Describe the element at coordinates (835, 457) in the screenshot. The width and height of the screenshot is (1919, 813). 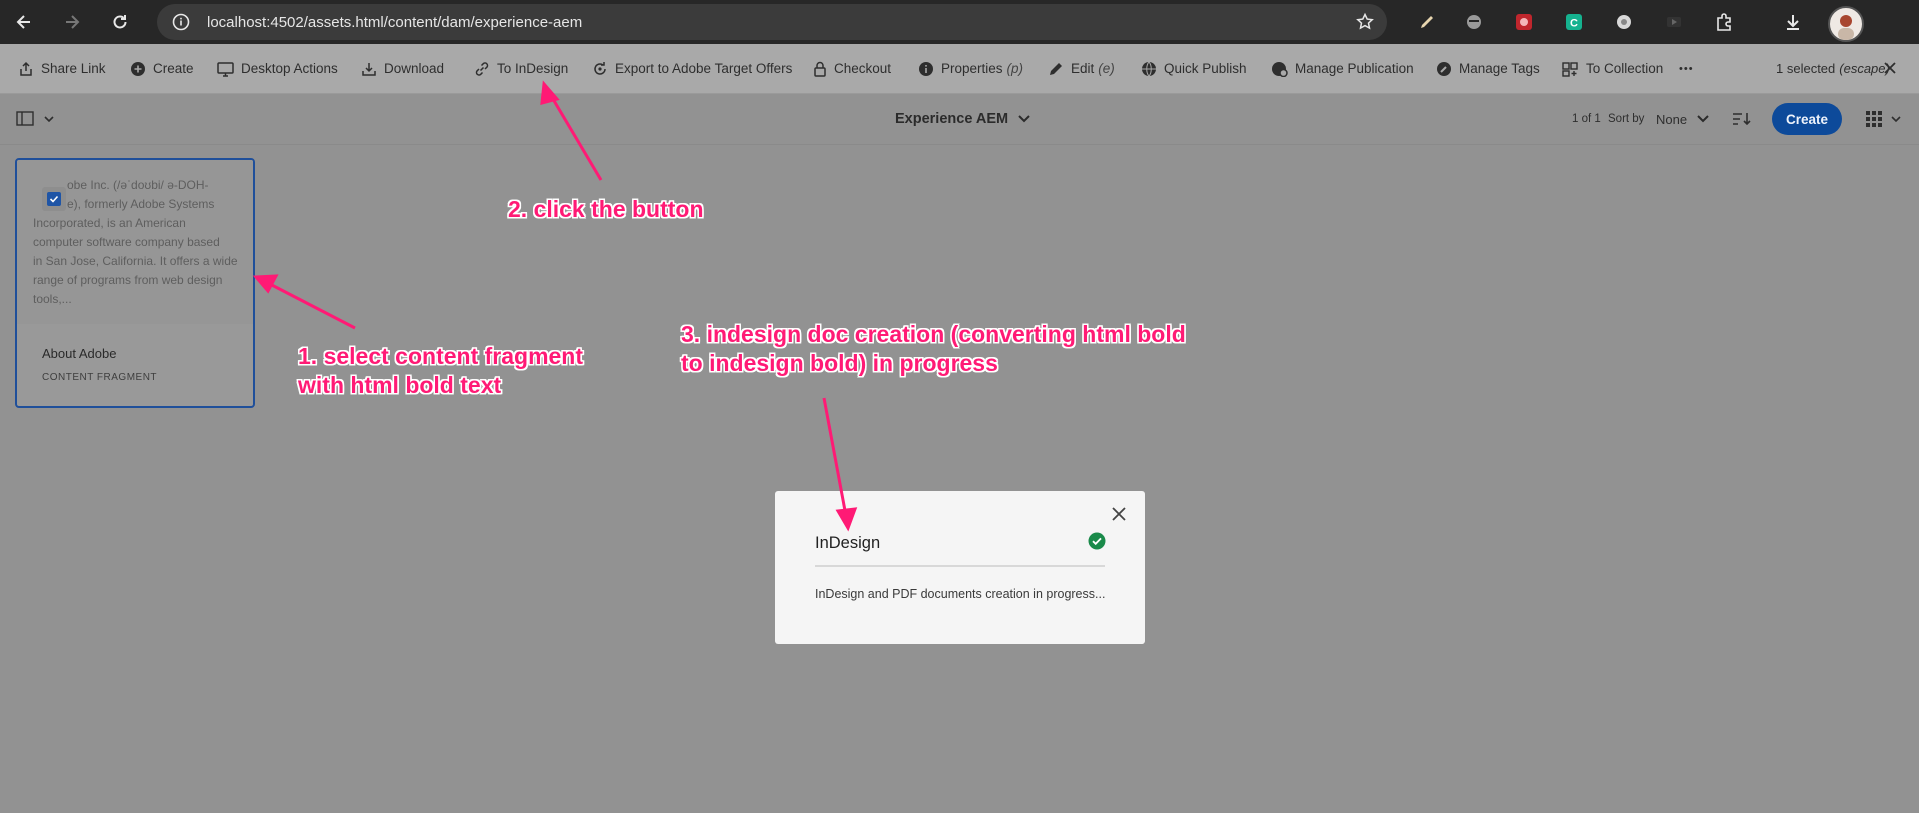
I see `arrow-step3` at that location.